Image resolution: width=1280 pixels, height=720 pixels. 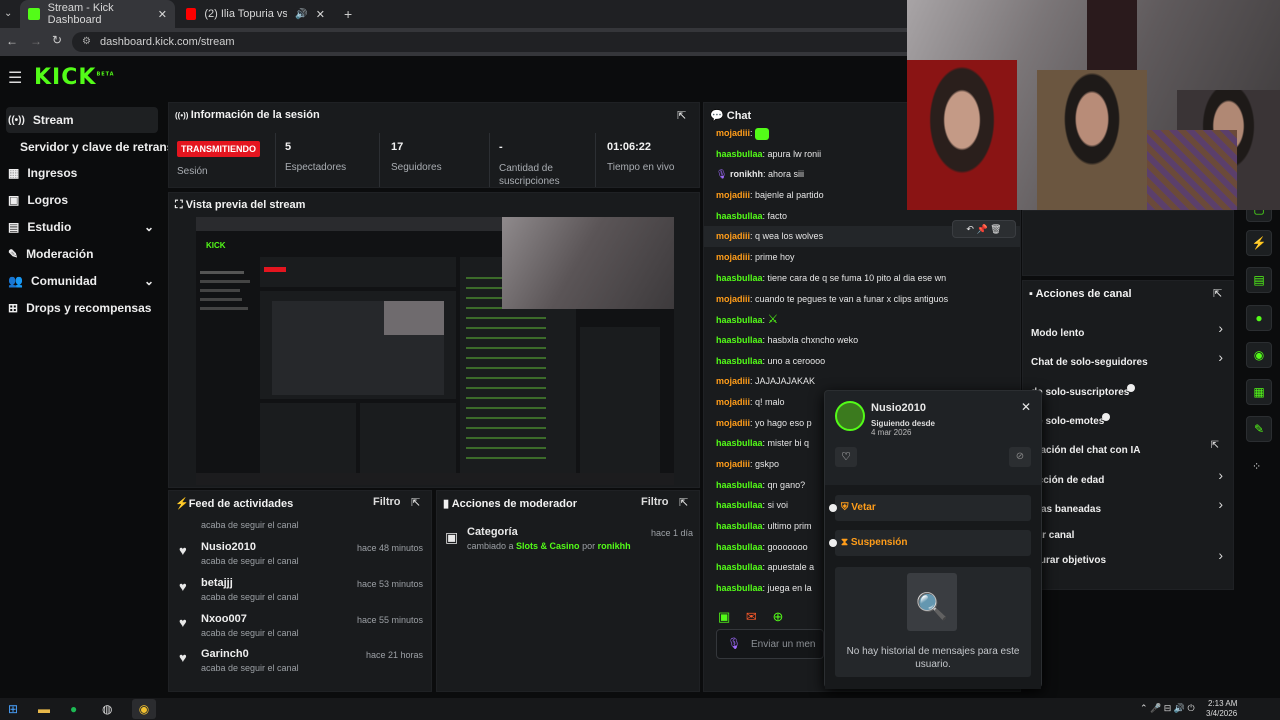 What do you see at coordinates (1129, 358) in the screenshot?
I see `channel-action-followers-only: Chat de solo-seguidores ›` at bounding box center [1129, 358].